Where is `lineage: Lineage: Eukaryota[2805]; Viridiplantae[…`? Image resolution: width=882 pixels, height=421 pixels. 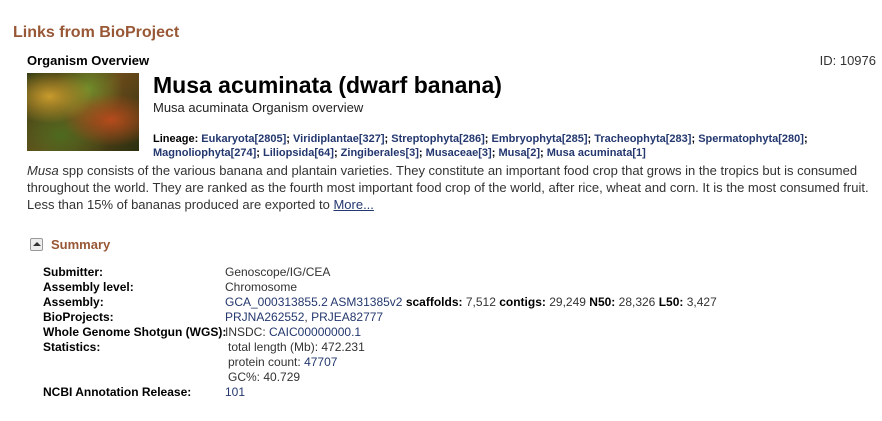
lineage: Lineage: Eukaryota[2805]; Viridiplantae[… is located at coordinates (480, 146).